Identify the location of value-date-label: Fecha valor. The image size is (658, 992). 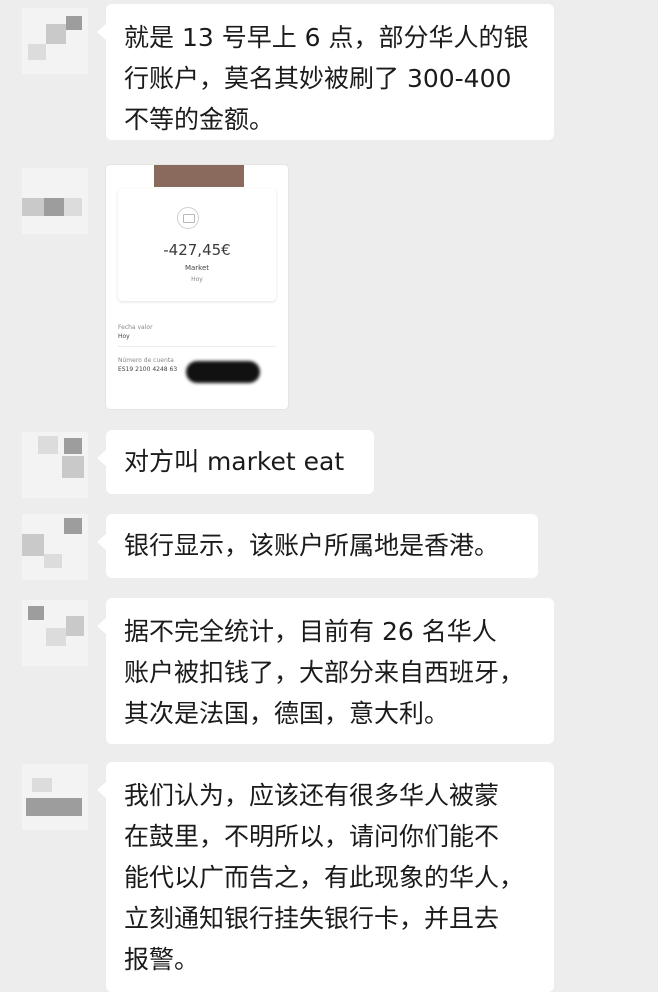
(135, 327).